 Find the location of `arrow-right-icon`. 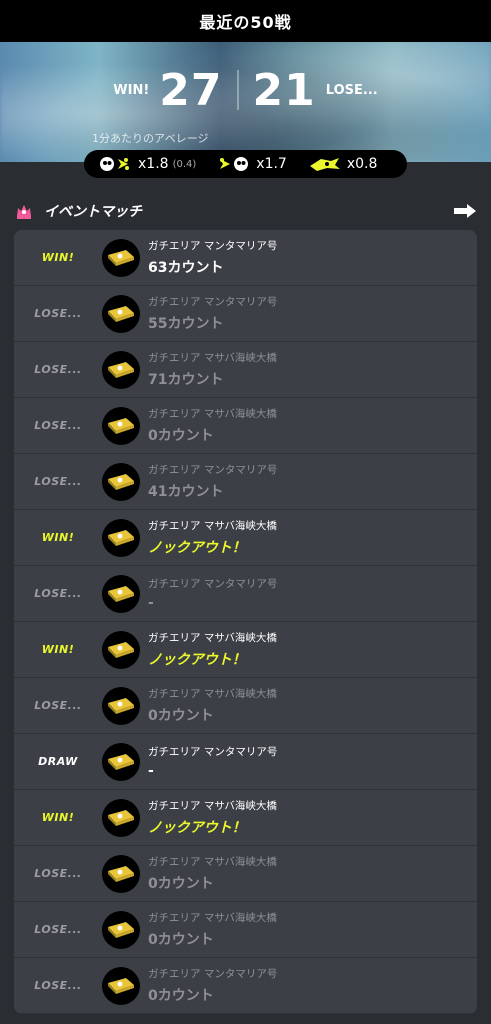

arrow-right-icon is located at coordinates (465, 211).